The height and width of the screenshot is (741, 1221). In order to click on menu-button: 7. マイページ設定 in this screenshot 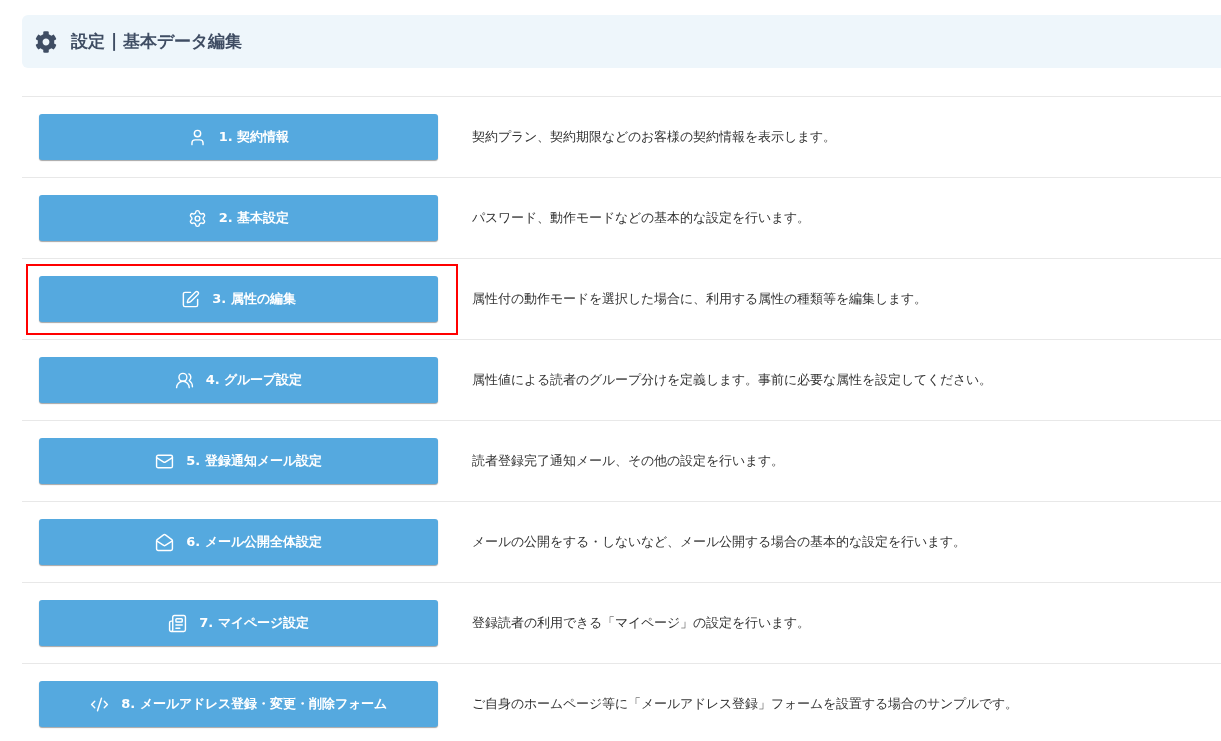, I will do `click(238, 623)`.